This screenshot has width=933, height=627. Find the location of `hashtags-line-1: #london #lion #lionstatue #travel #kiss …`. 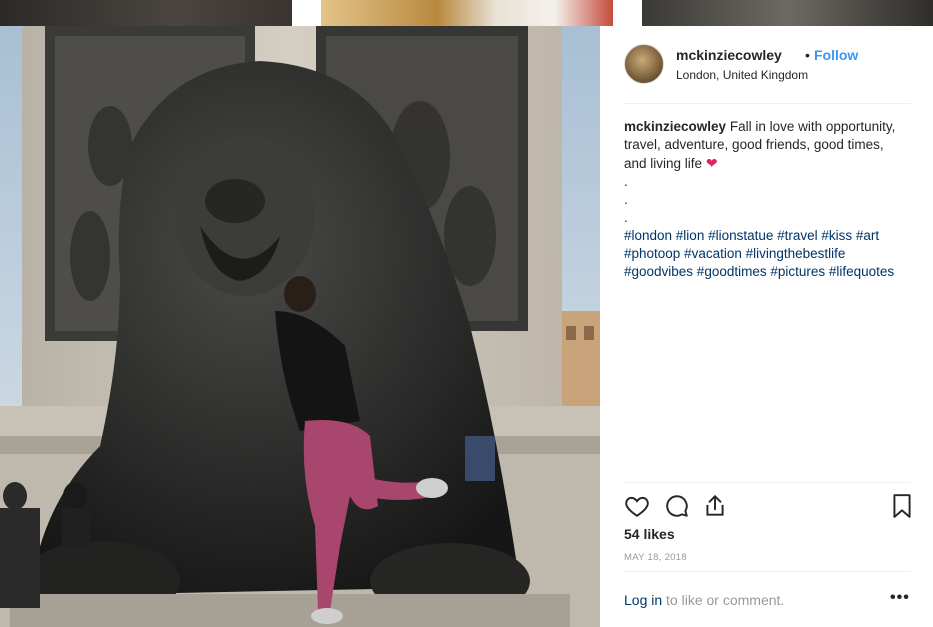

hashtags-line-1: #london #lion #lionstatue #travel #kiss … is located at coordinates (769, 236).